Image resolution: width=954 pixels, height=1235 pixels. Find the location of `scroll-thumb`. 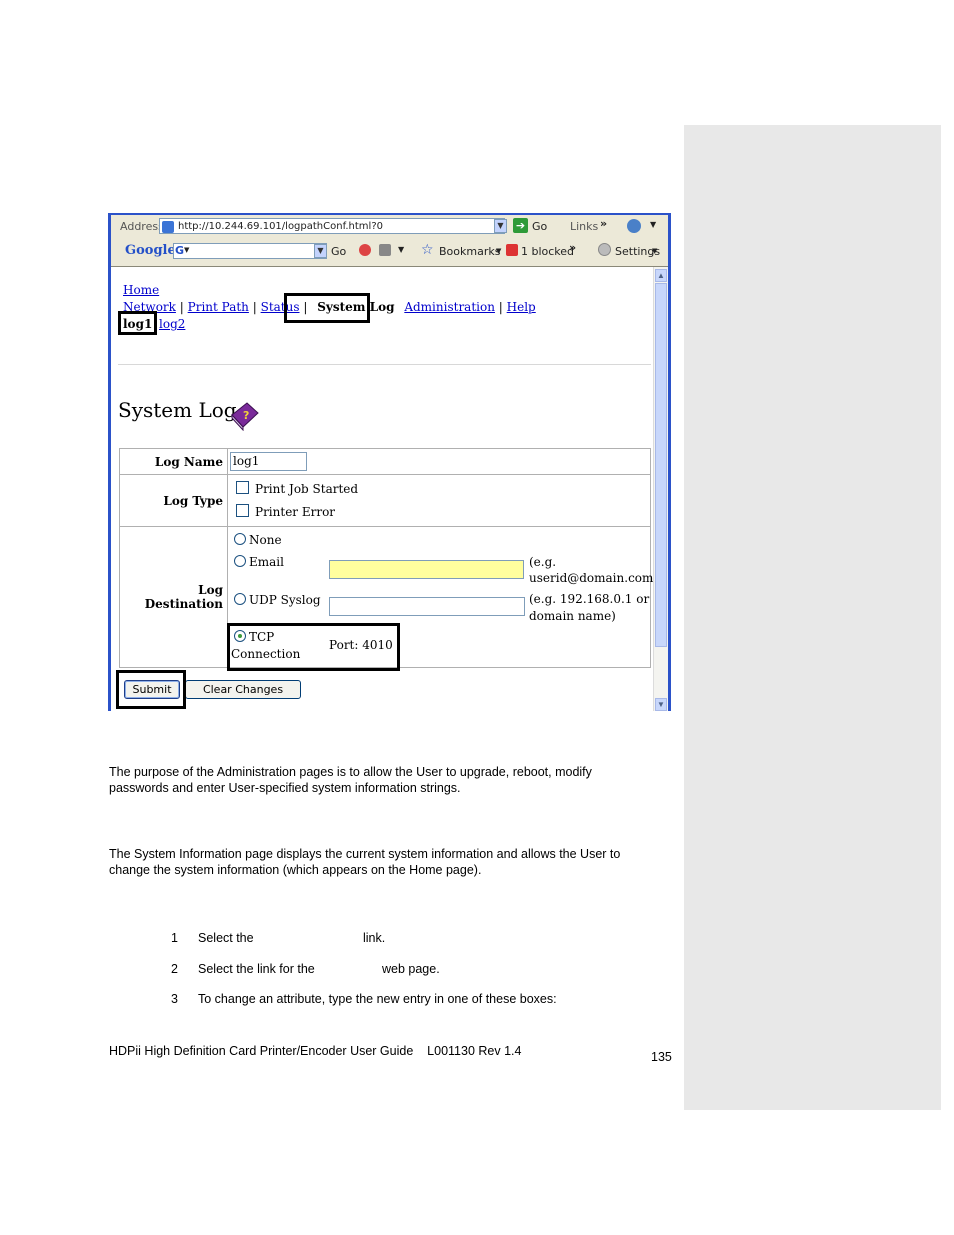

scroll-thumb is located at coordinates (661, 465).